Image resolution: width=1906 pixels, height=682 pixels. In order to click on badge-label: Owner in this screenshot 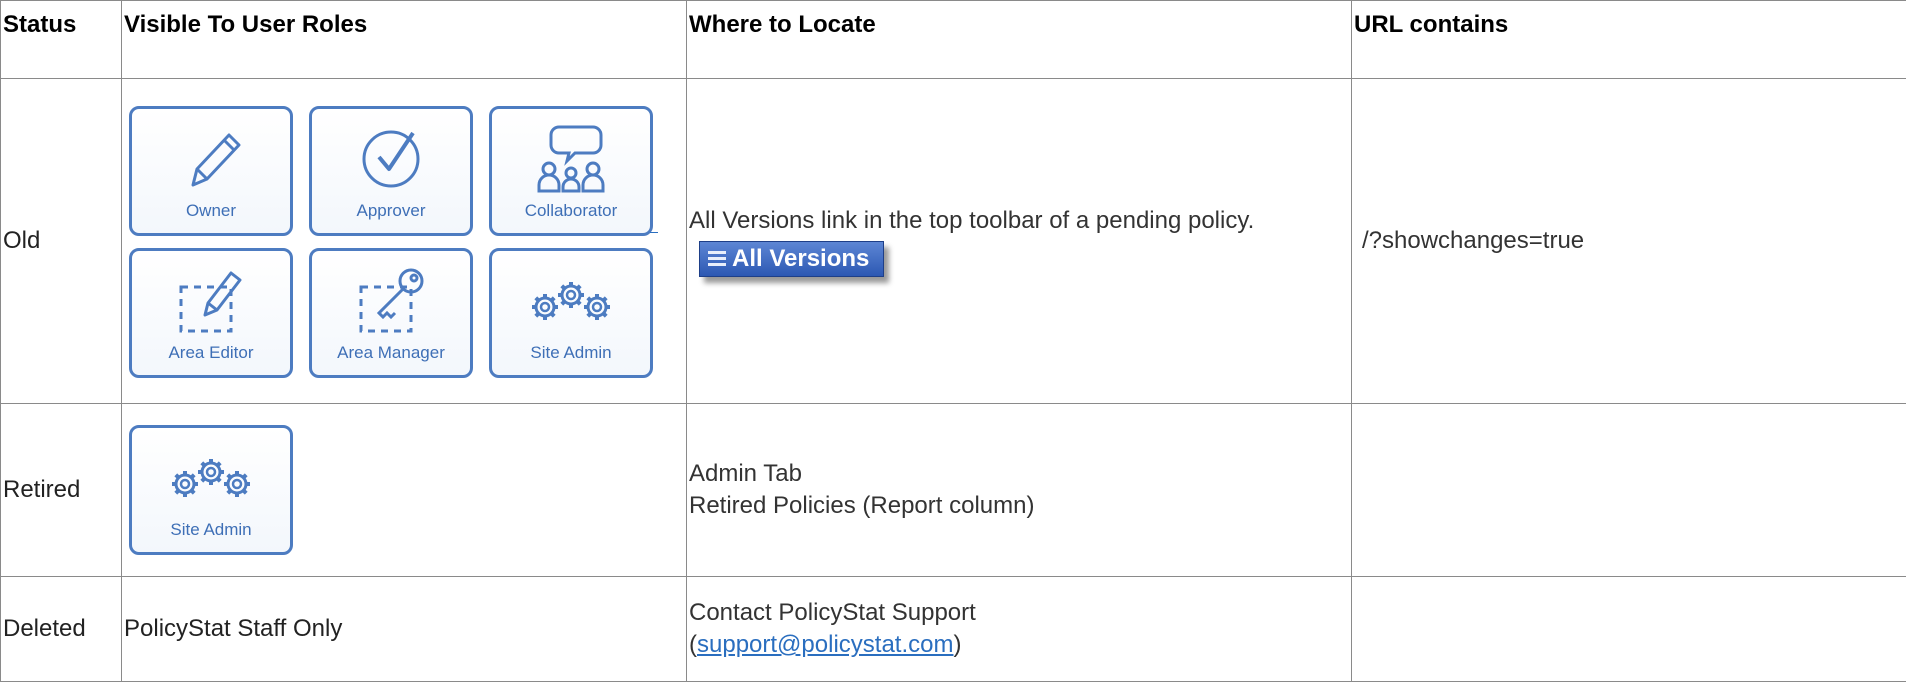, I will do `click(211, 211)`.